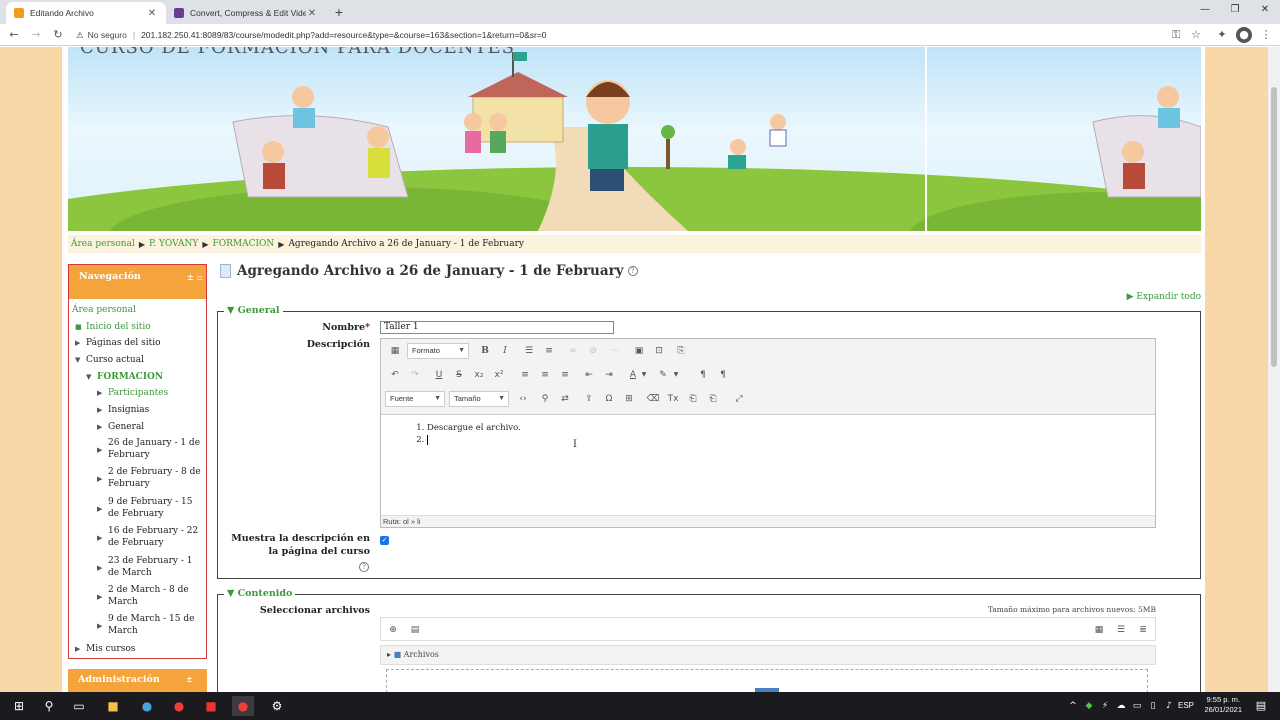 Image resolution: width=1280 pixels, height=720 pixels. I want to click on task-view-icon: ▭, so click(79, 706).